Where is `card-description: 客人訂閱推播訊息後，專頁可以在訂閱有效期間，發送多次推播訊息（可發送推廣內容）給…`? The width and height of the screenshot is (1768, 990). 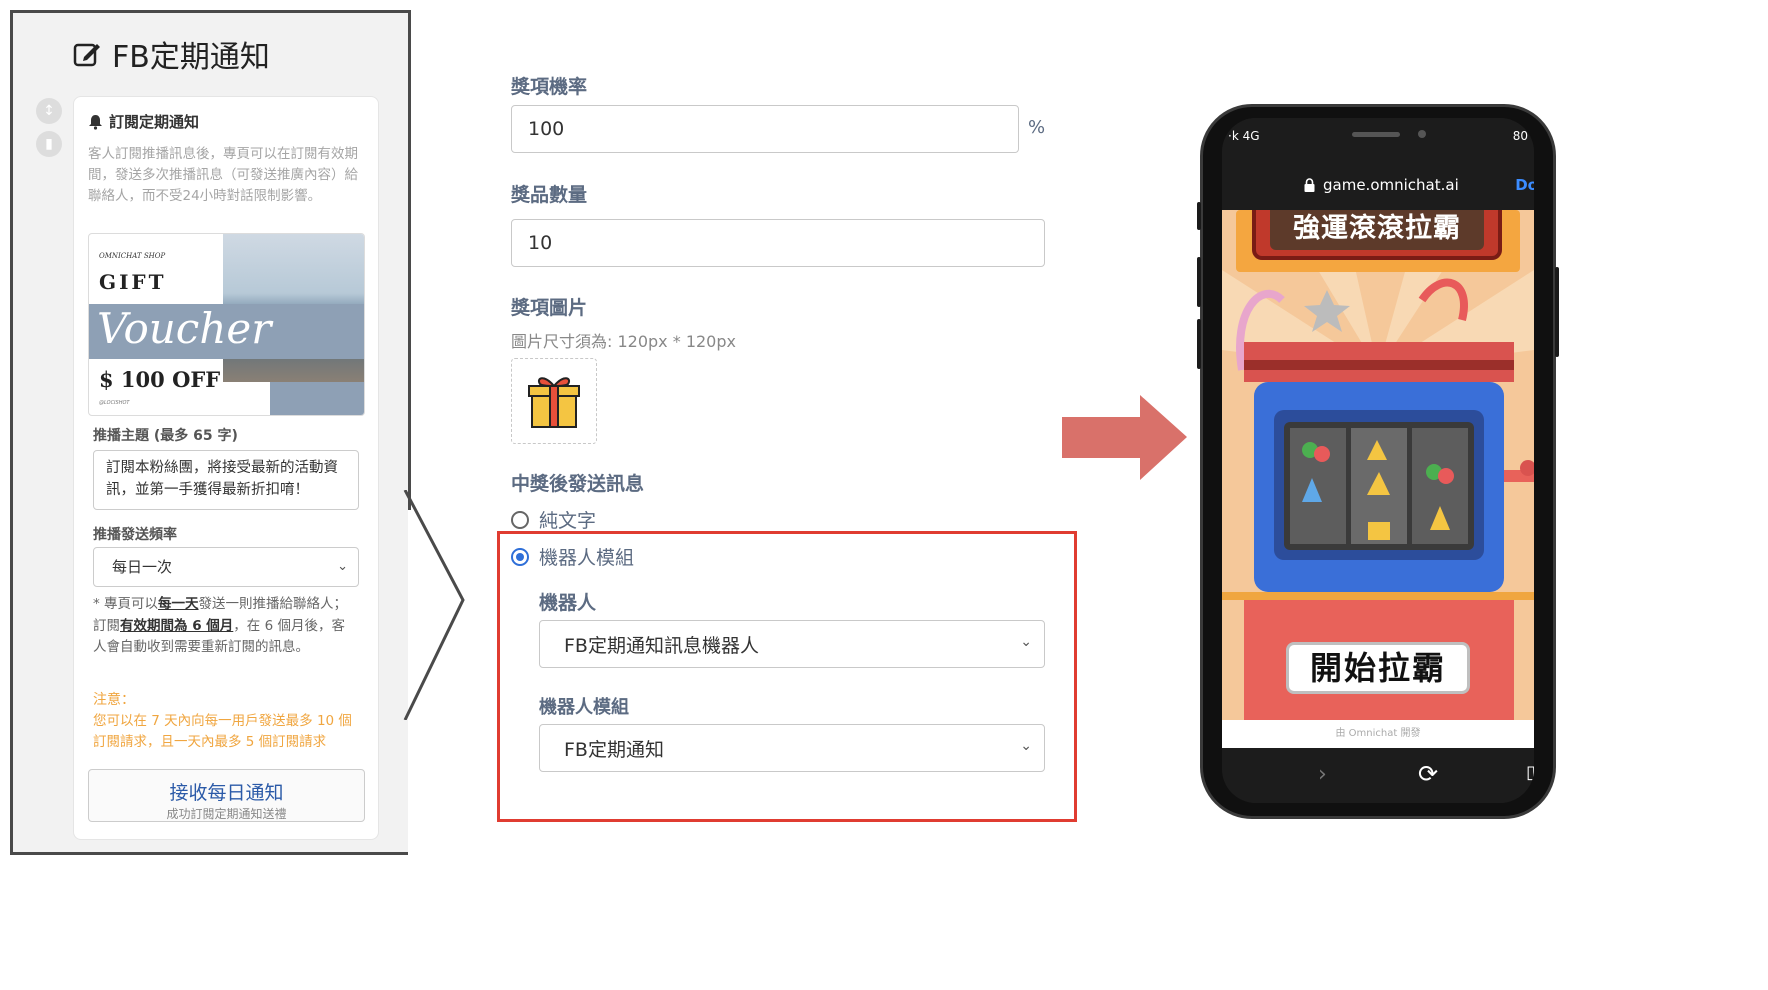
card-description: 客人訂閱推播訊息後，專頁可以在訂閱有效期間，發送多次推播訊息（可發送推廣內容）給… is located at coordinates (223, 175).